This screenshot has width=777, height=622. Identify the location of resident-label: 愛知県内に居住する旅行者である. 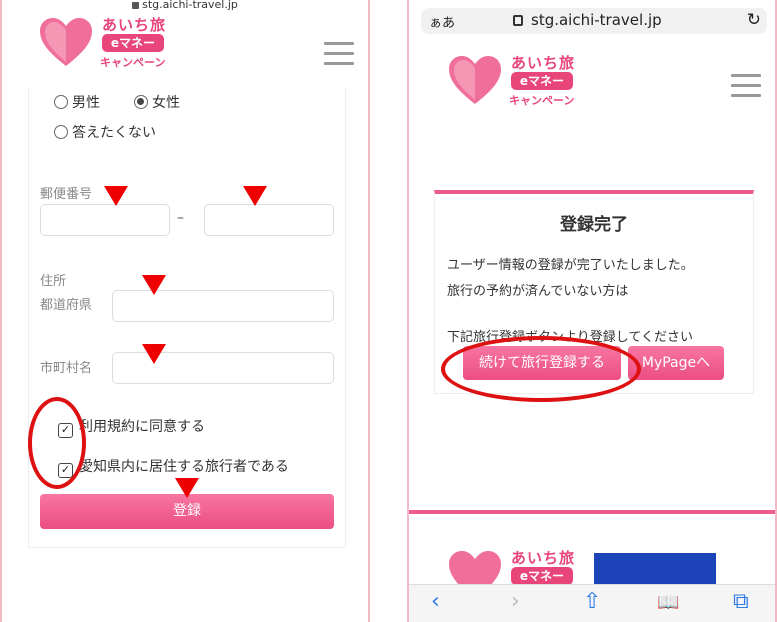
(184, 467).